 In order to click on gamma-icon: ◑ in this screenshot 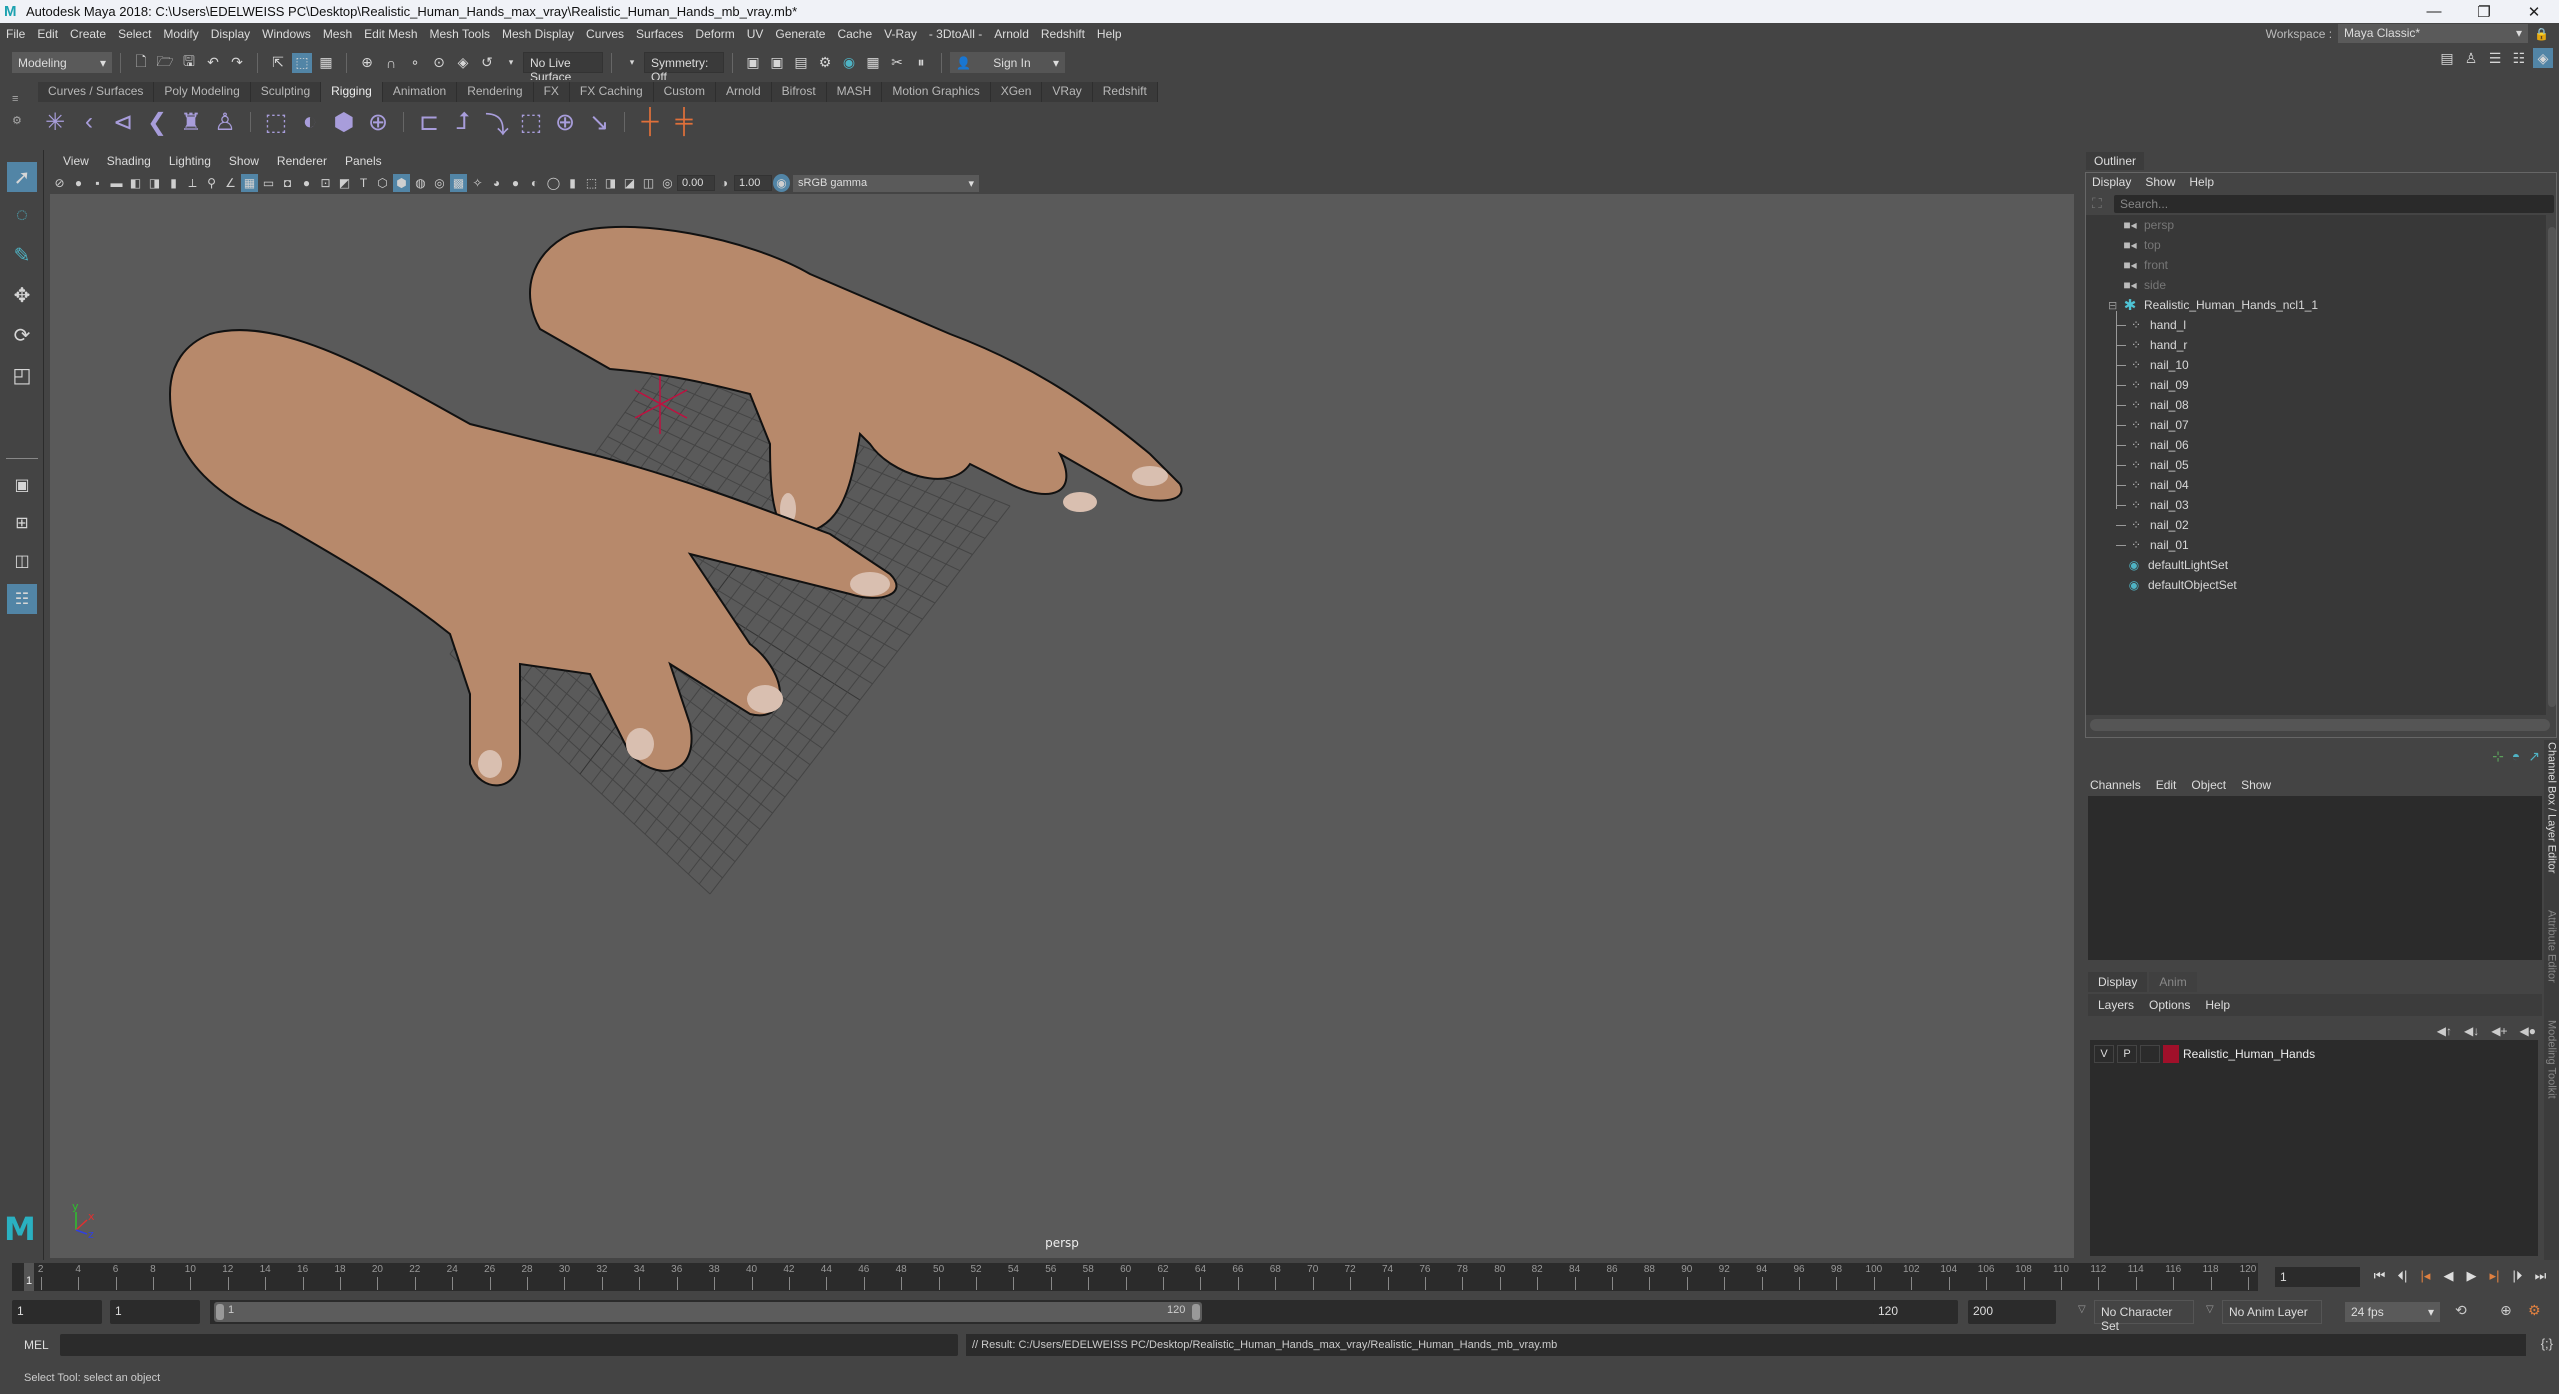, I will do `click(724, 183)`.